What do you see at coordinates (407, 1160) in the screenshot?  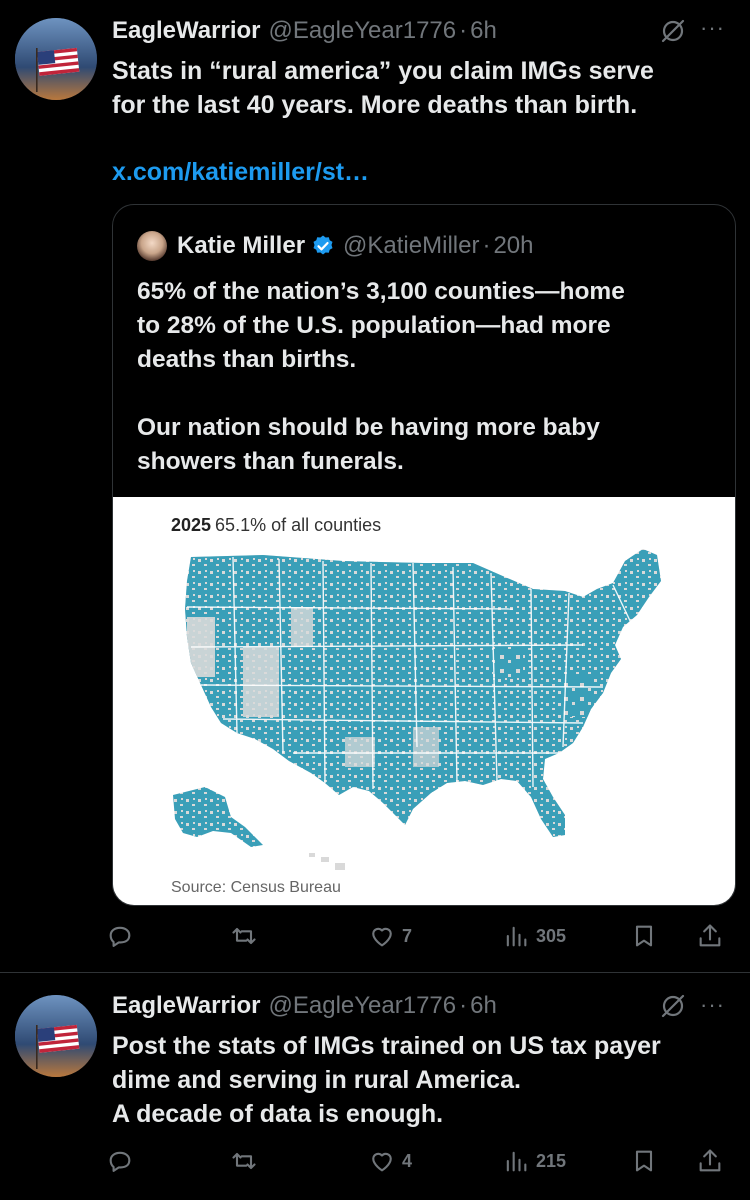 I see `like-count: 4` at bounding box center [407, 1160].